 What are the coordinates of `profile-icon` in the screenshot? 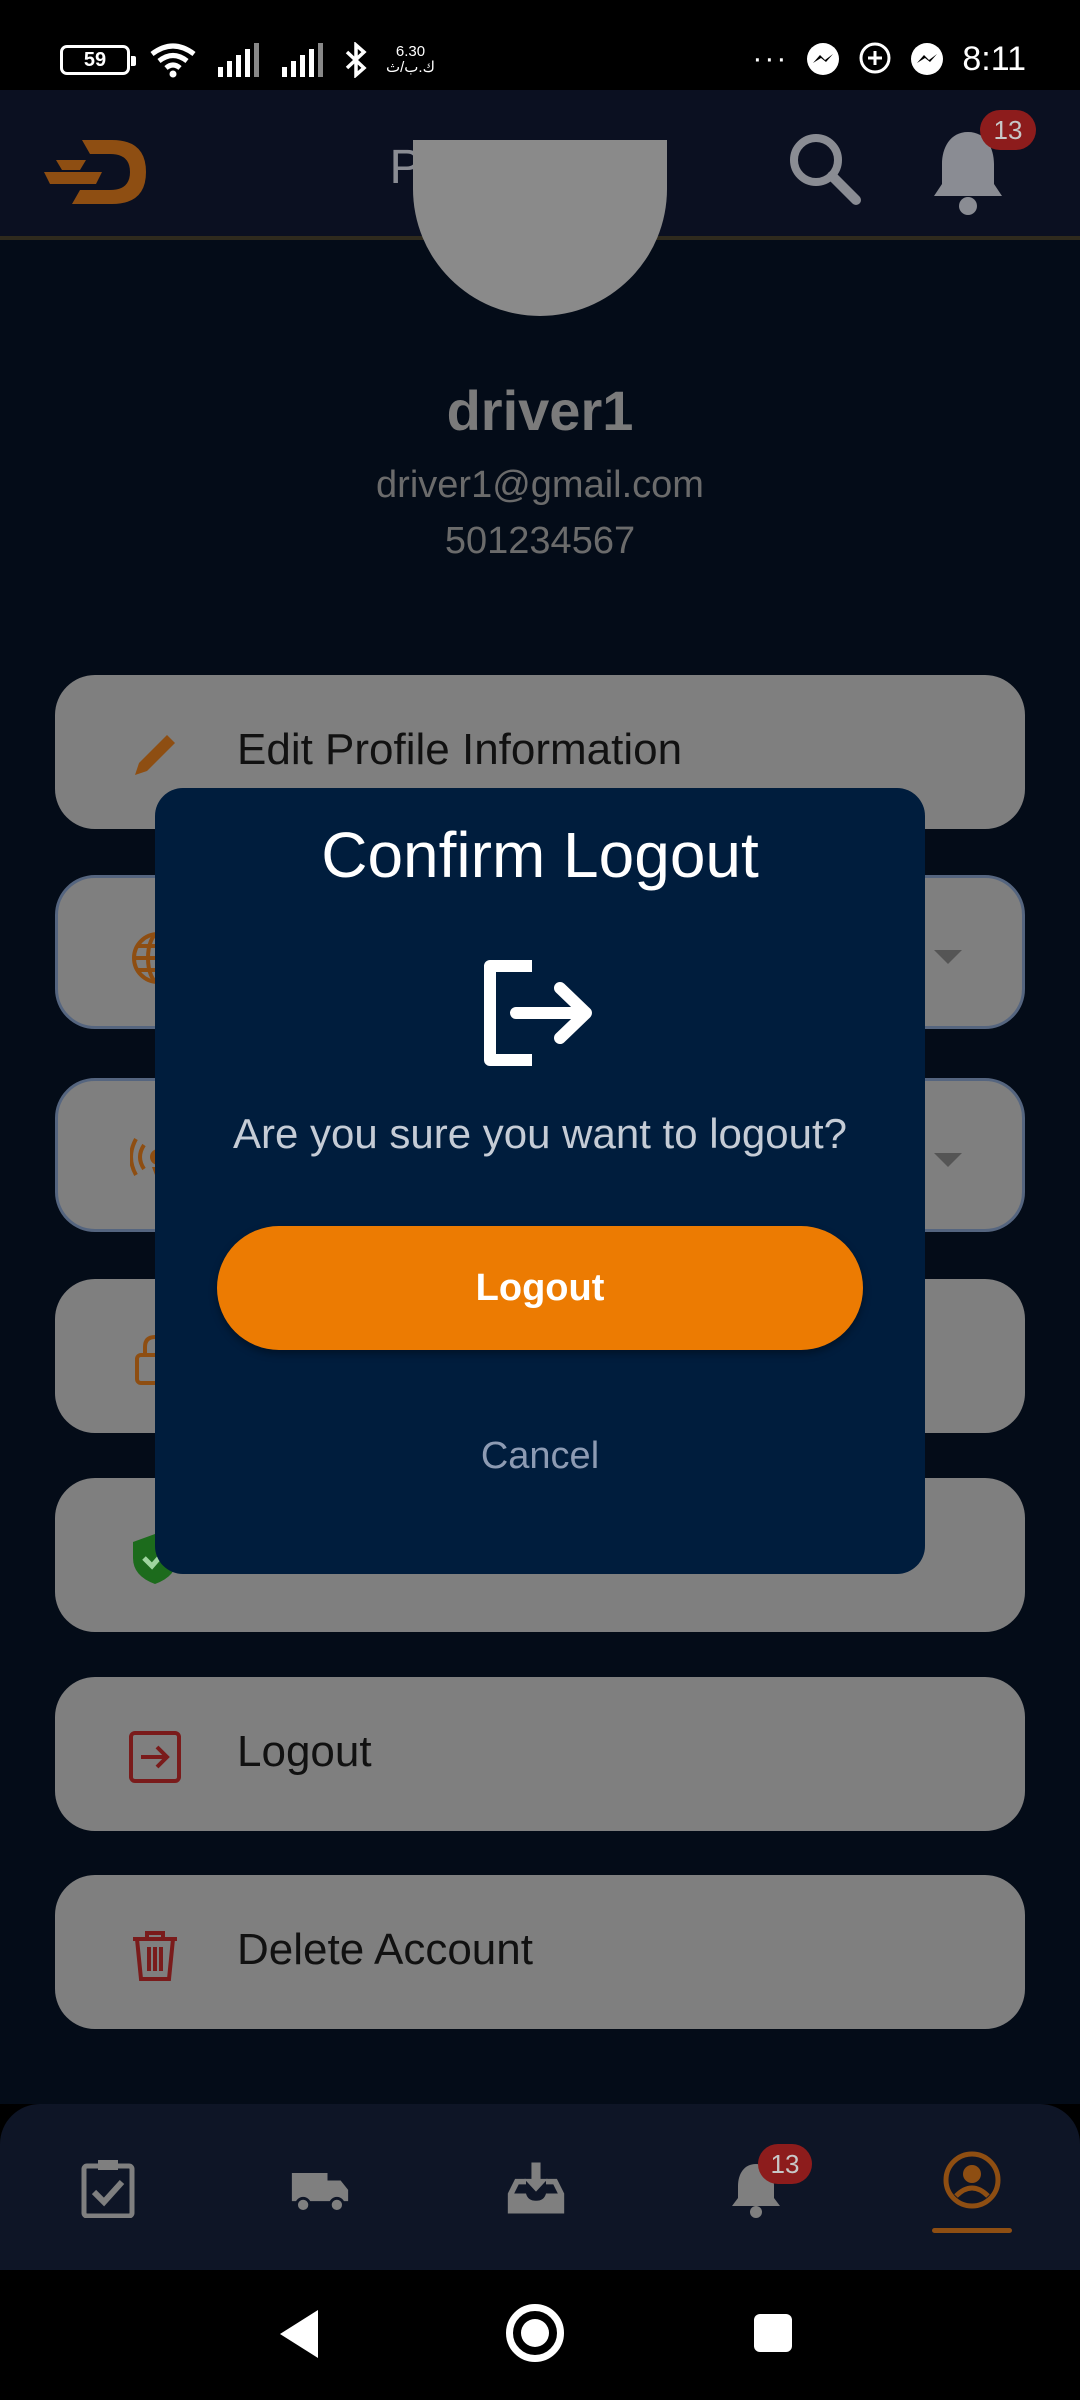 It's located at (972, 2180).